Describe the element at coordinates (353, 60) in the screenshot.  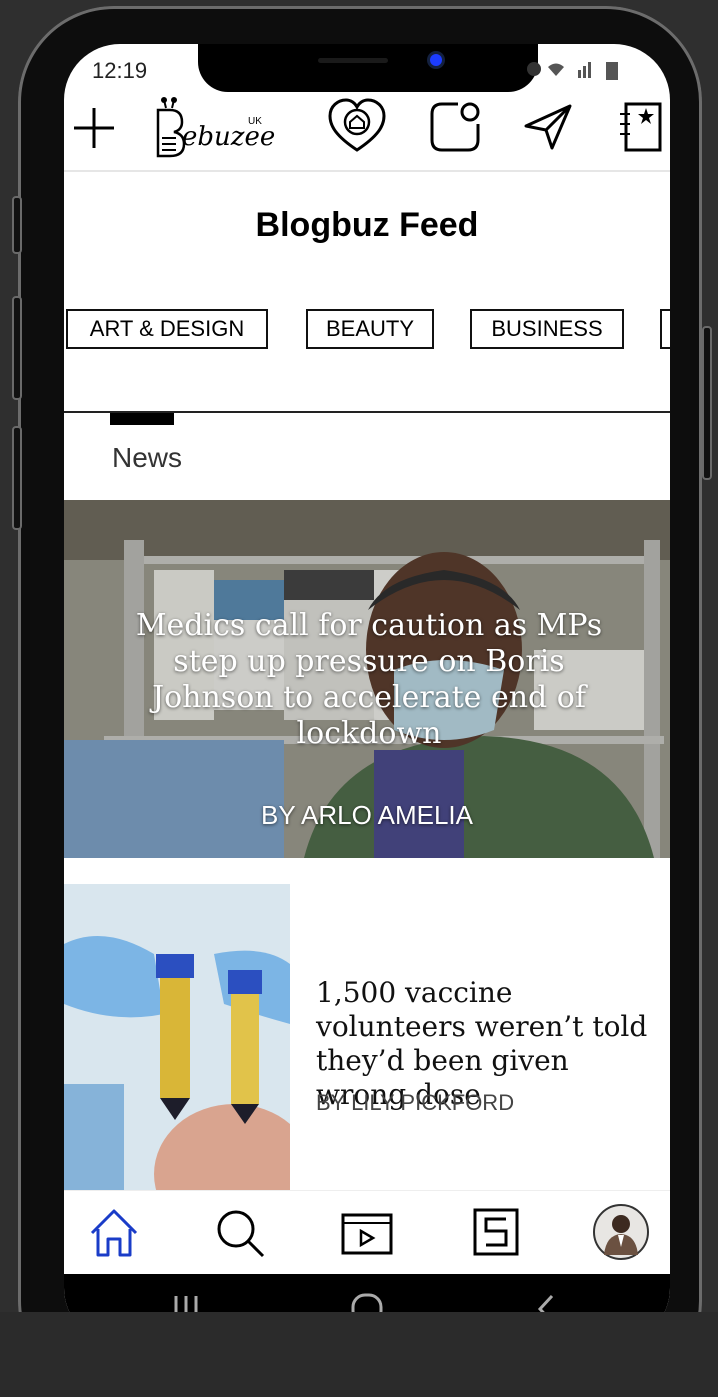
I see `speaker` at that location.